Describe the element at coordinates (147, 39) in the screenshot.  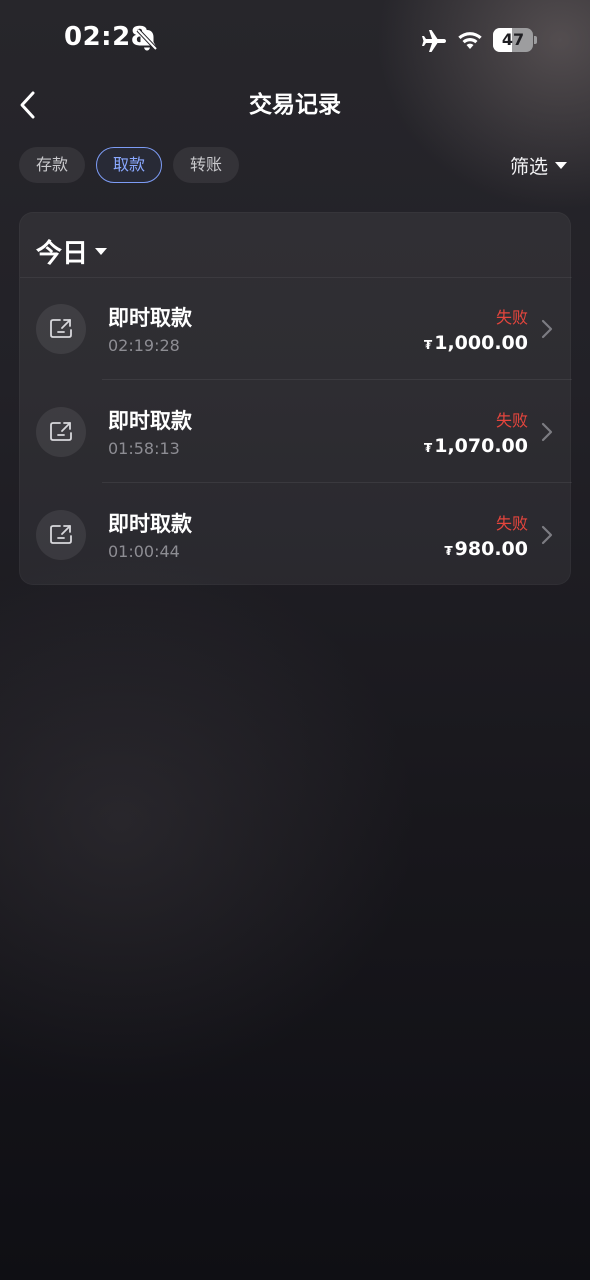
I see `bell-slash-icon` at that location.